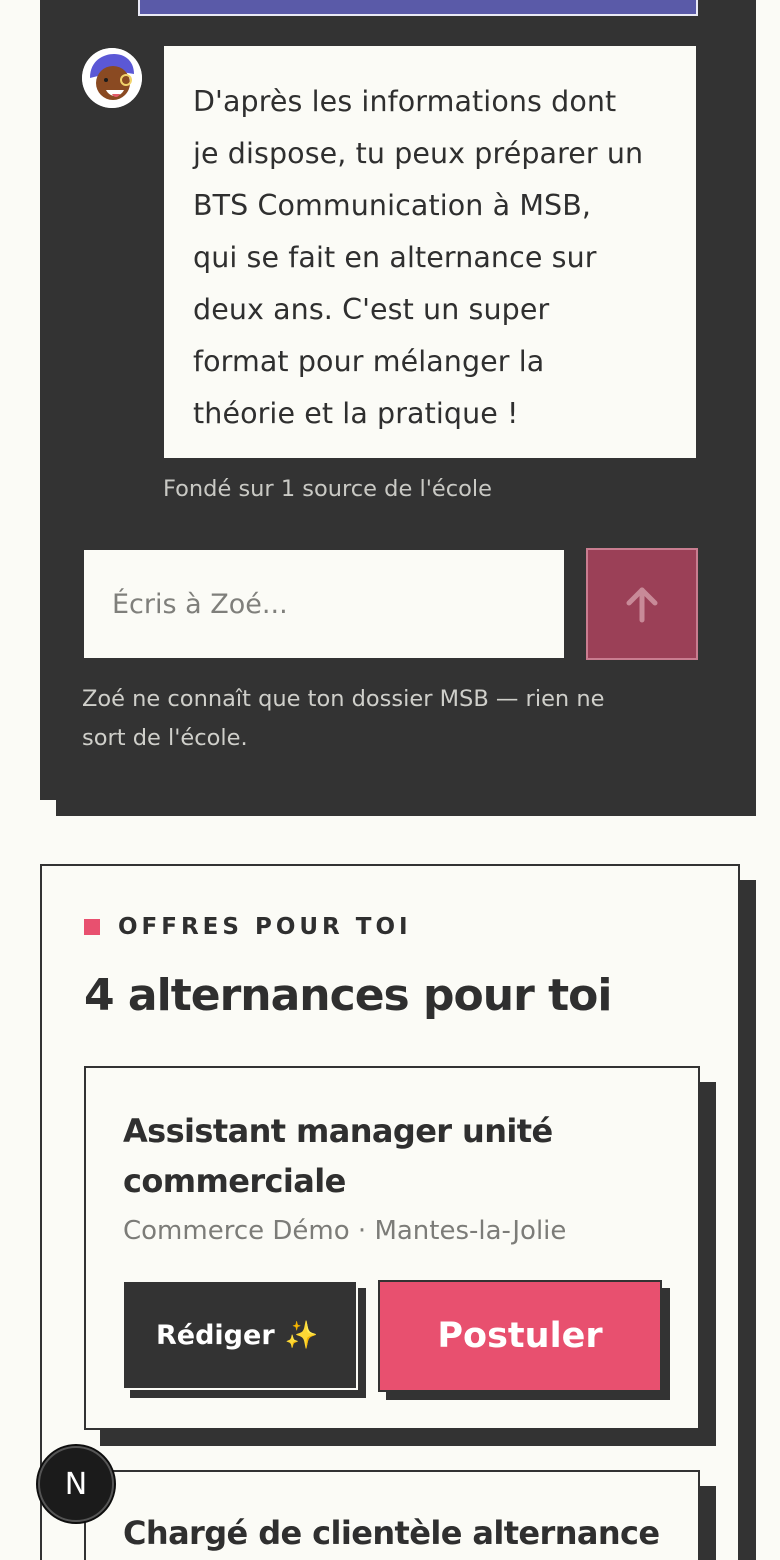 This screenshot has height=1560, width=780. I want to click on zoe-avatar, so click(112, 78).